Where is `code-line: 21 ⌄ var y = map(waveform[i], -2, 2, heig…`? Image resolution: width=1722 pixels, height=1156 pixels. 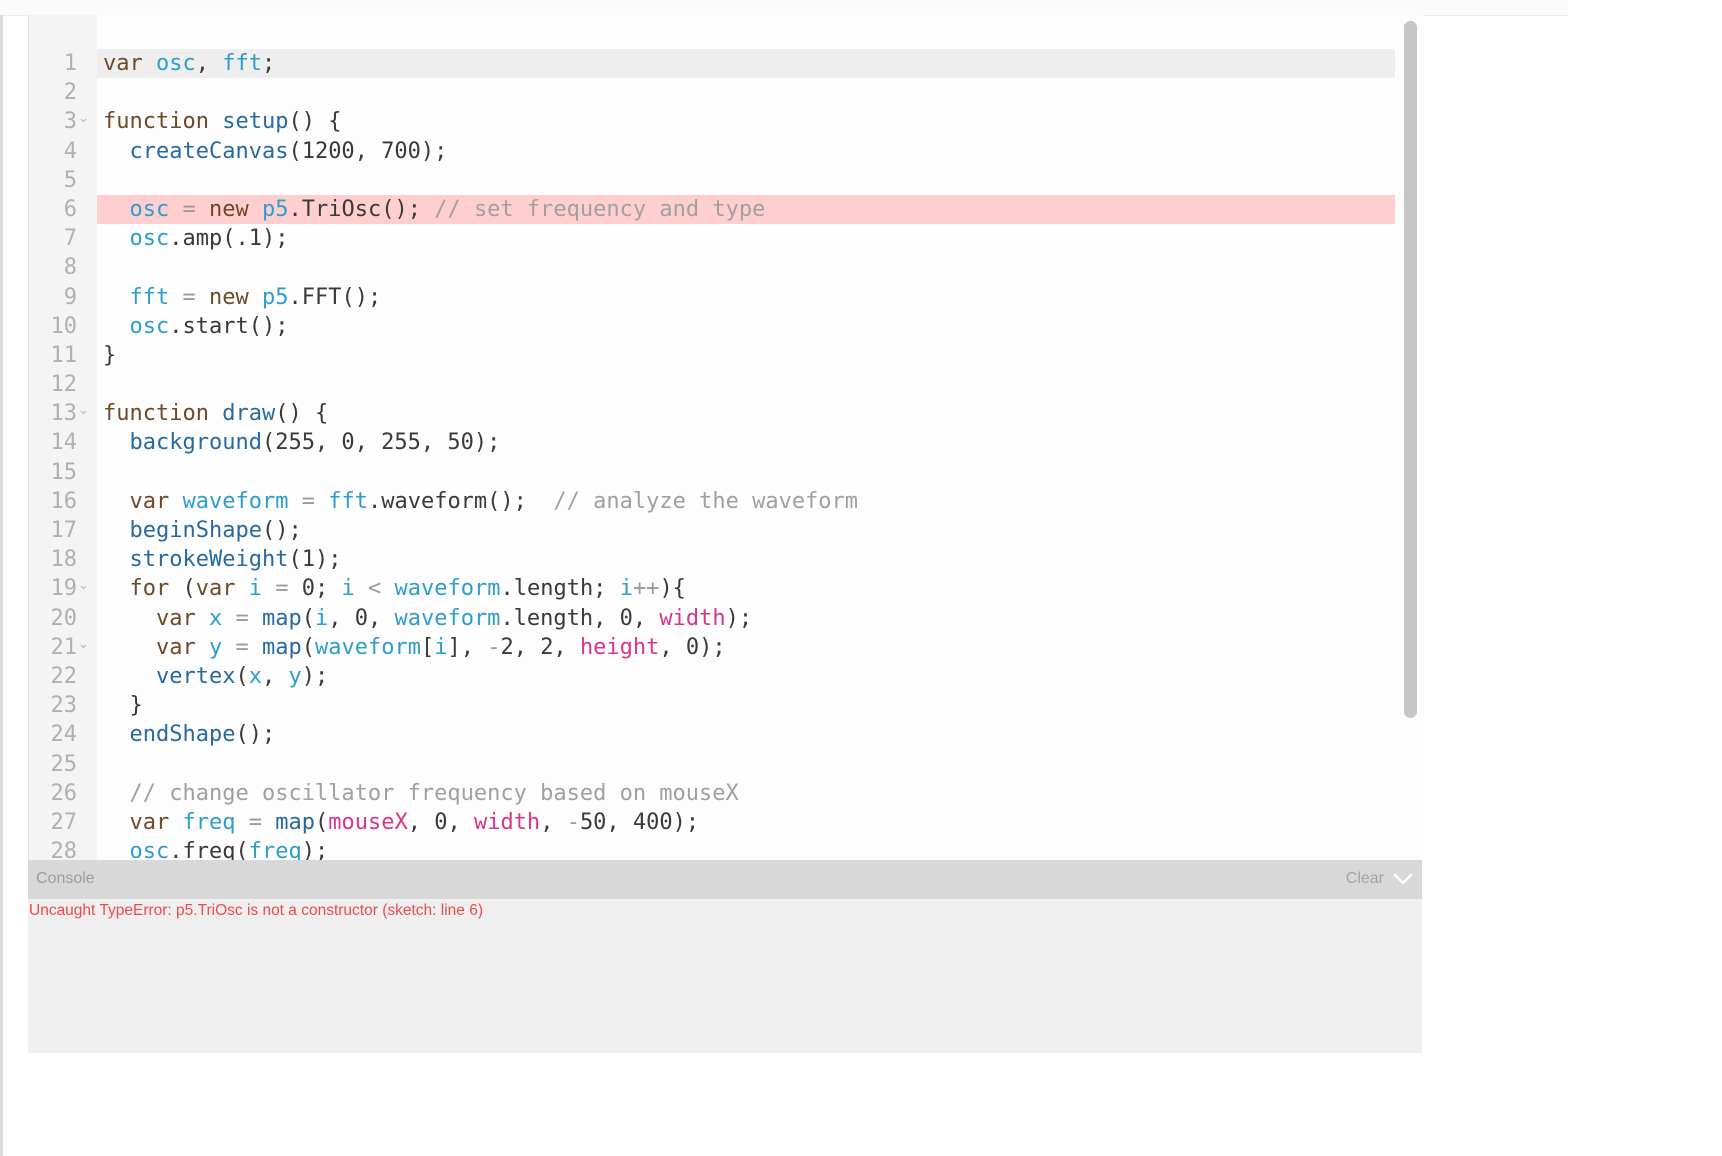
code-line: 21 ⌄ var y = map(waveform[i], -2, 2, heig… is located at coordinates (726, 647).